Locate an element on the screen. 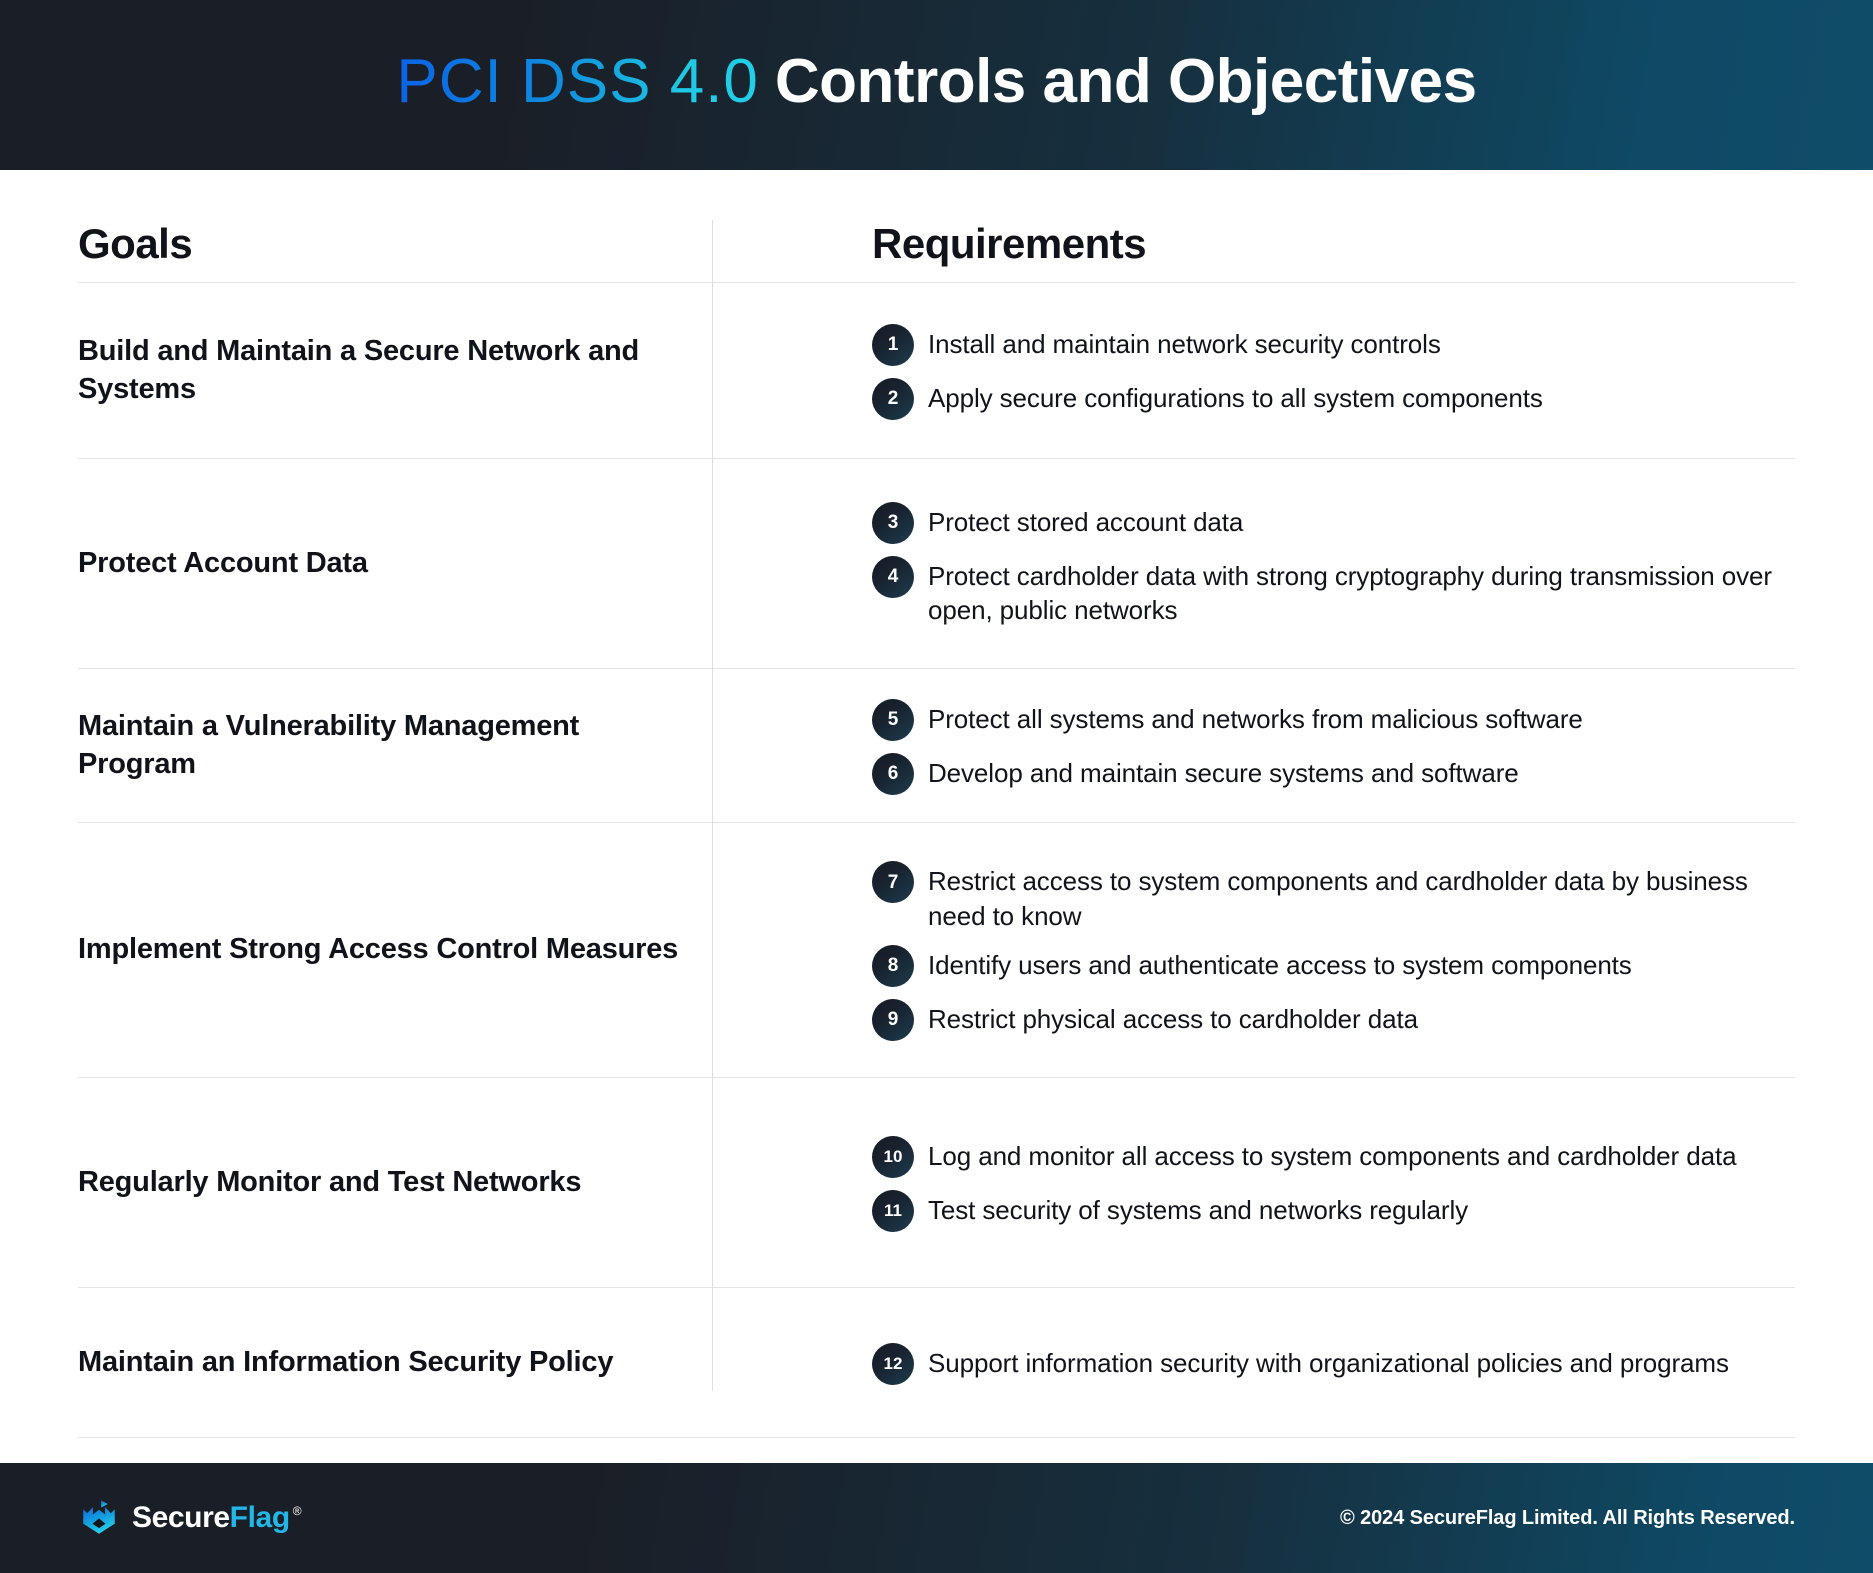 Image resolution: width=1873 pixels, height=1573 pixels. requirement-number-badge: 7 is located at coordinates (893, 882).